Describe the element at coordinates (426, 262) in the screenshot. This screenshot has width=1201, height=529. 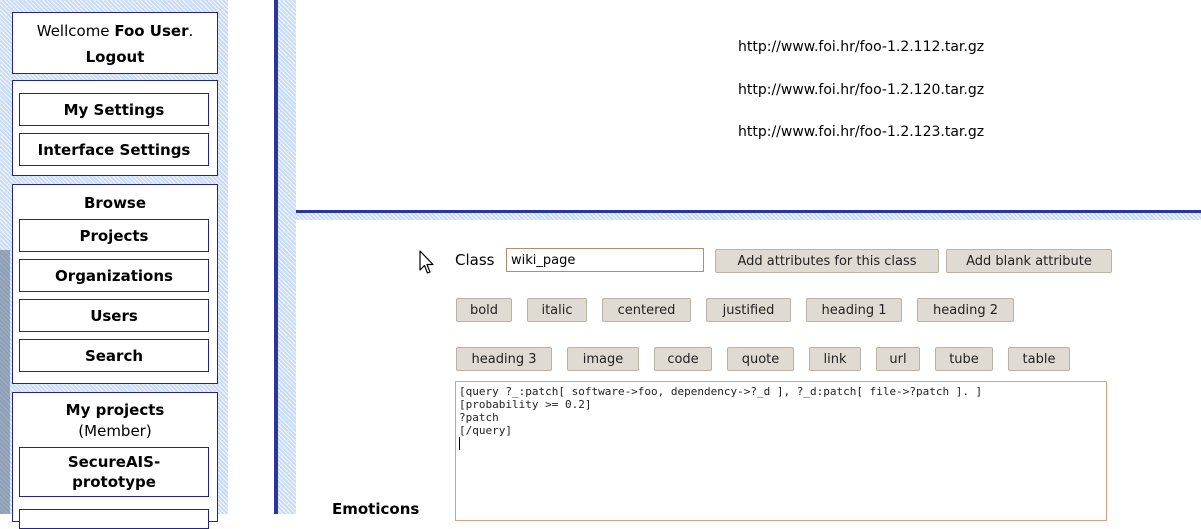
I see `mouse-cursor-icon` at that location.